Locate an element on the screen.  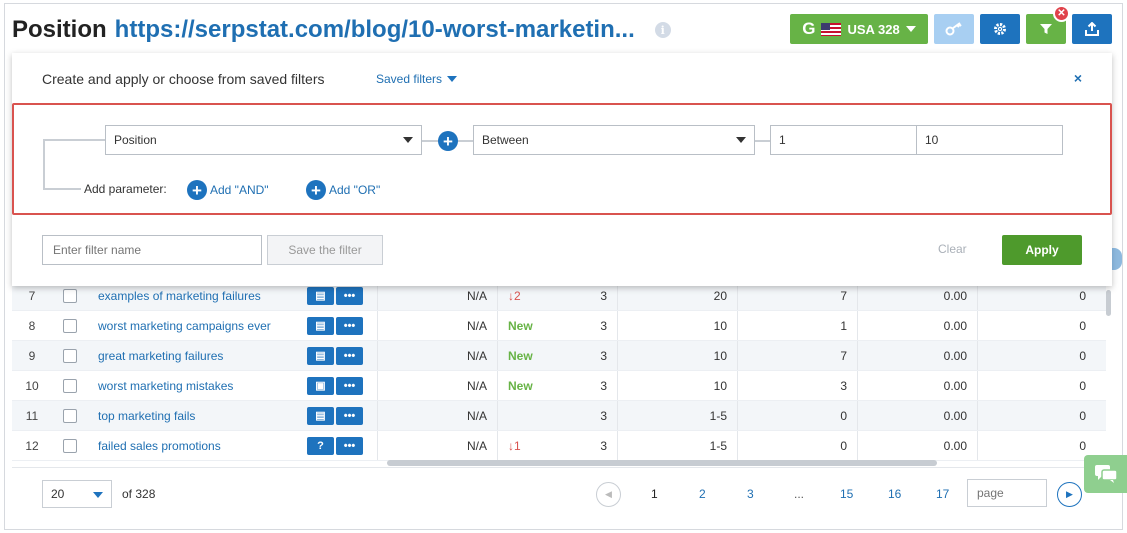
info-icon: i is located at coordinates (662, 30).